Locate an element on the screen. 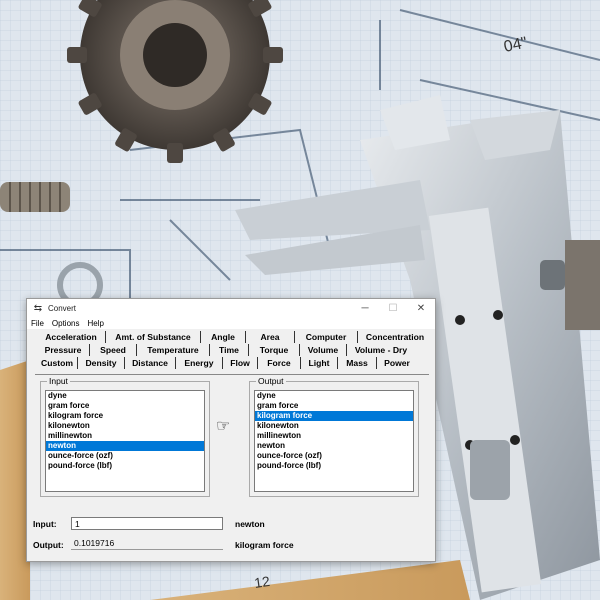  tab-computer: Computer is located at coordinates (326, 337).